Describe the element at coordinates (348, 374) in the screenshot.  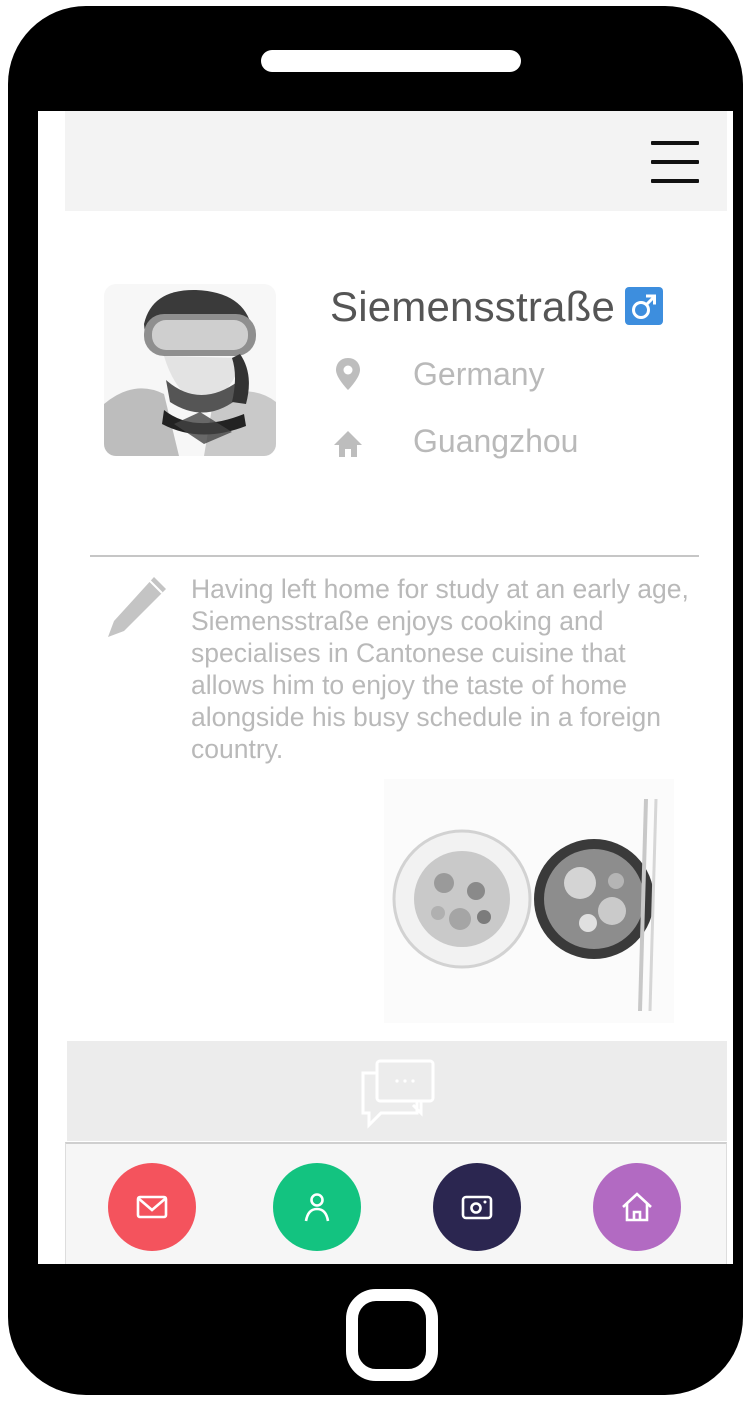
I see `map-pin-icon` at that location.